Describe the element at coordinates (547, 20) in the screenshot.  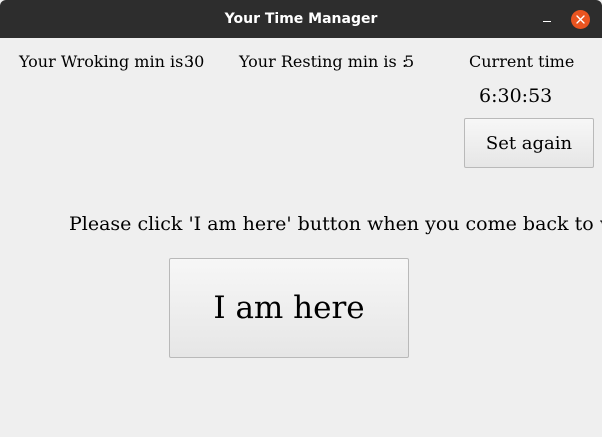
I see `minimize-icon` at that location.